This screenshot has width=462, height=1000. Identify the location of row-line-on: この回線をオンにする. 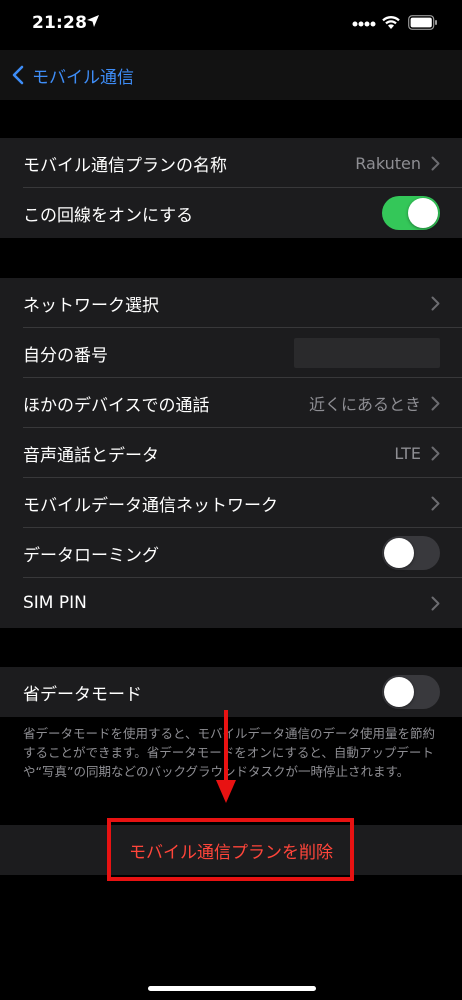
(231, 213).